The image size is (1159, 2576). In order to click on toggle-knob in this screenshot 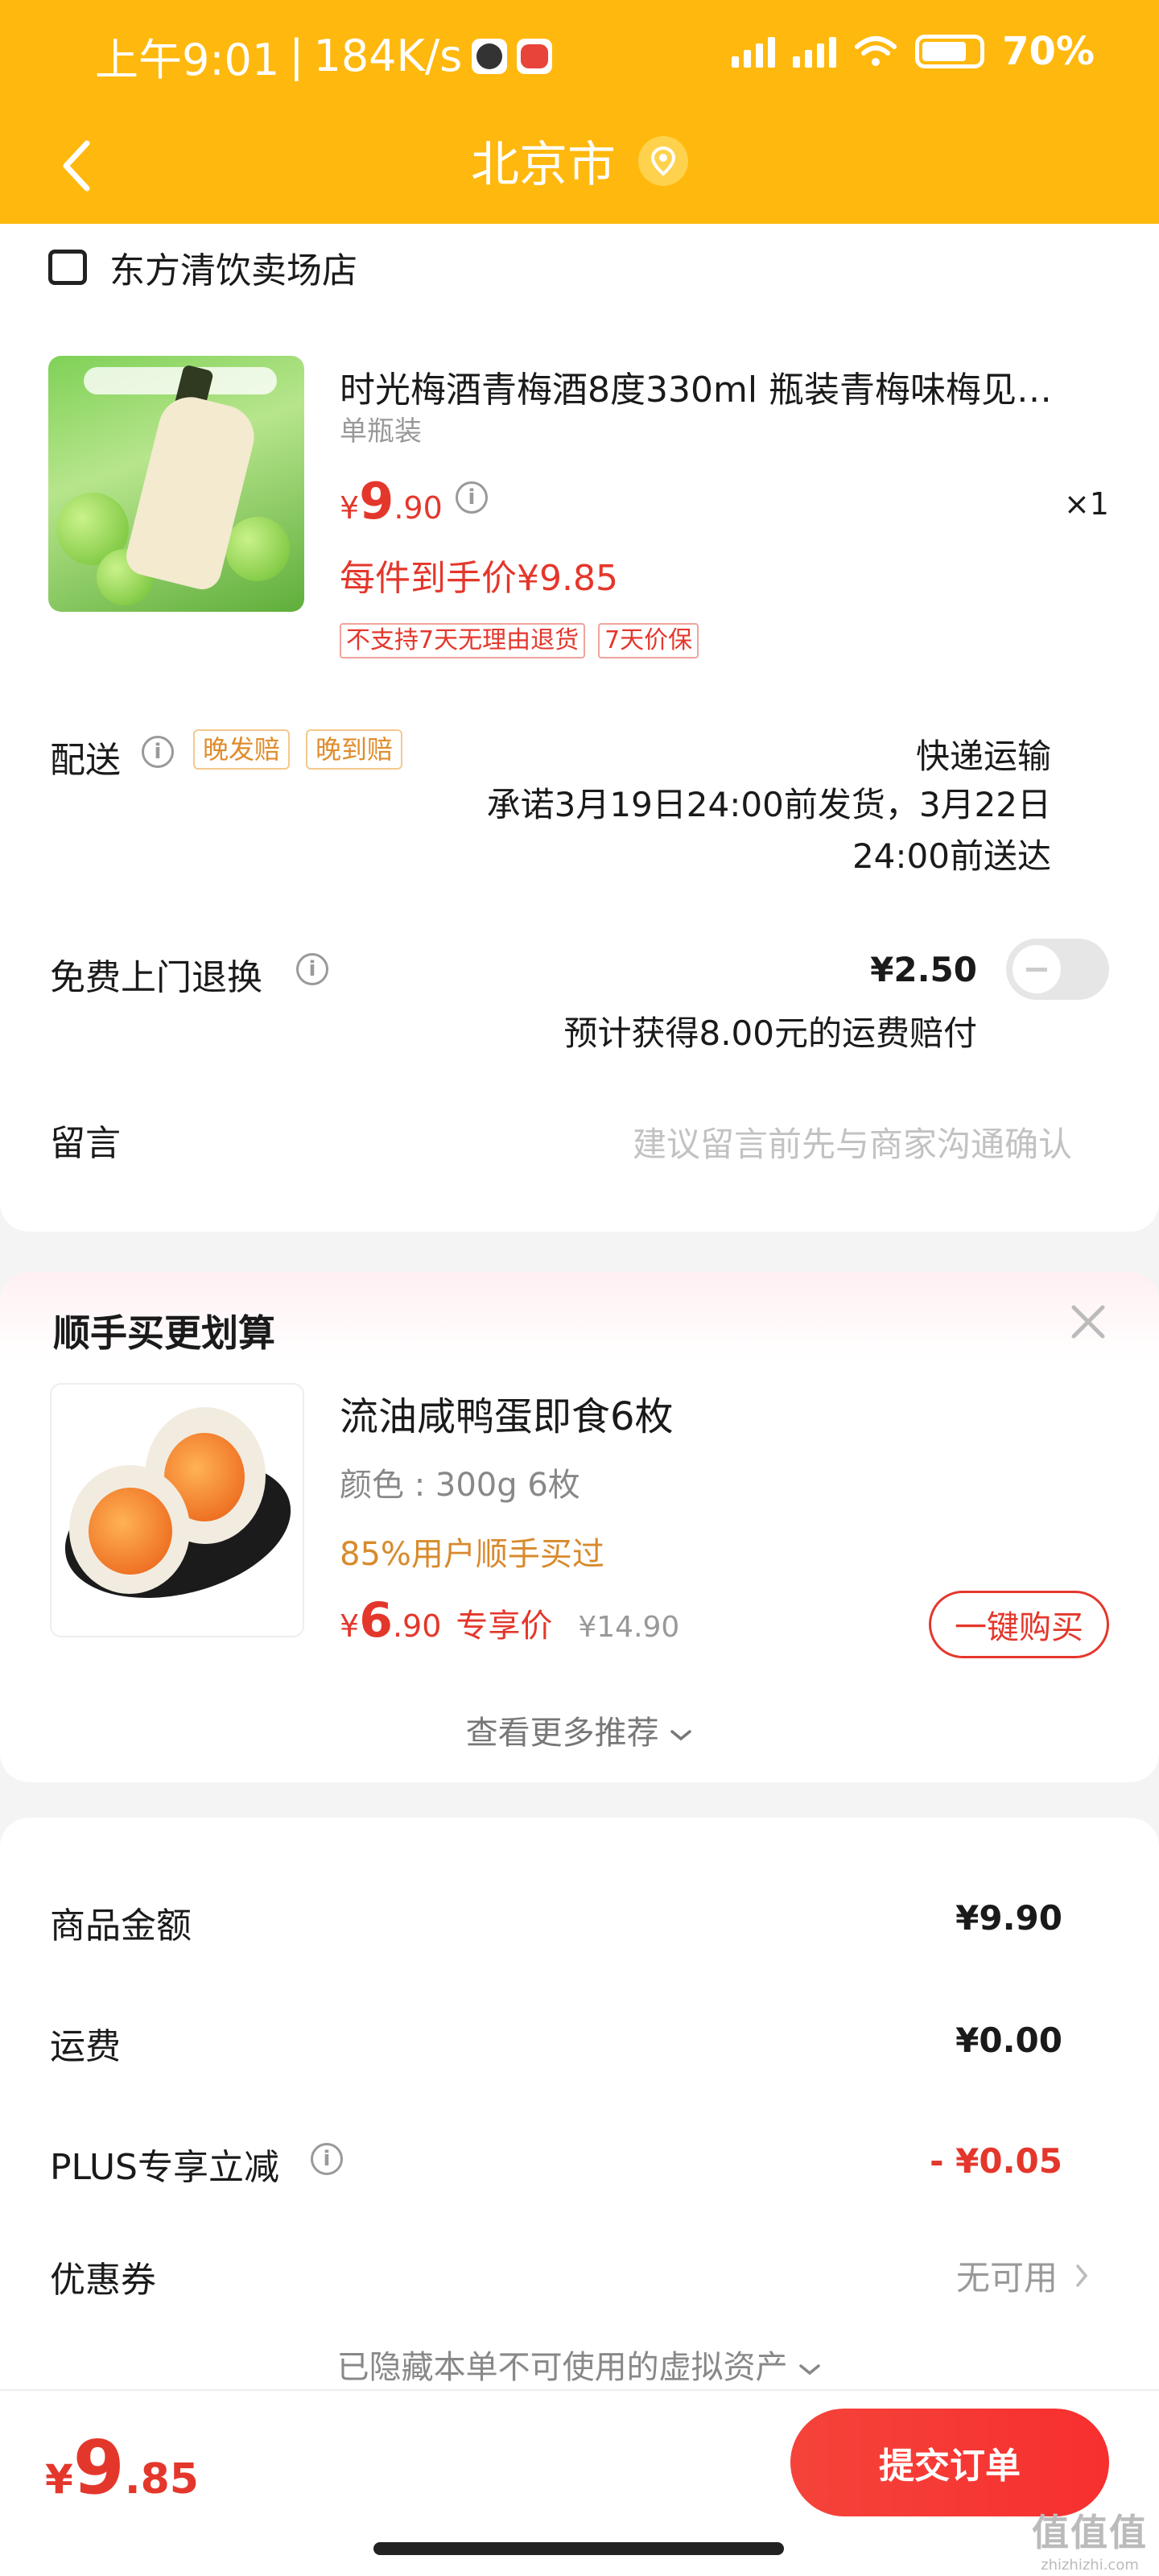, I will do `click(1037, 969)`.